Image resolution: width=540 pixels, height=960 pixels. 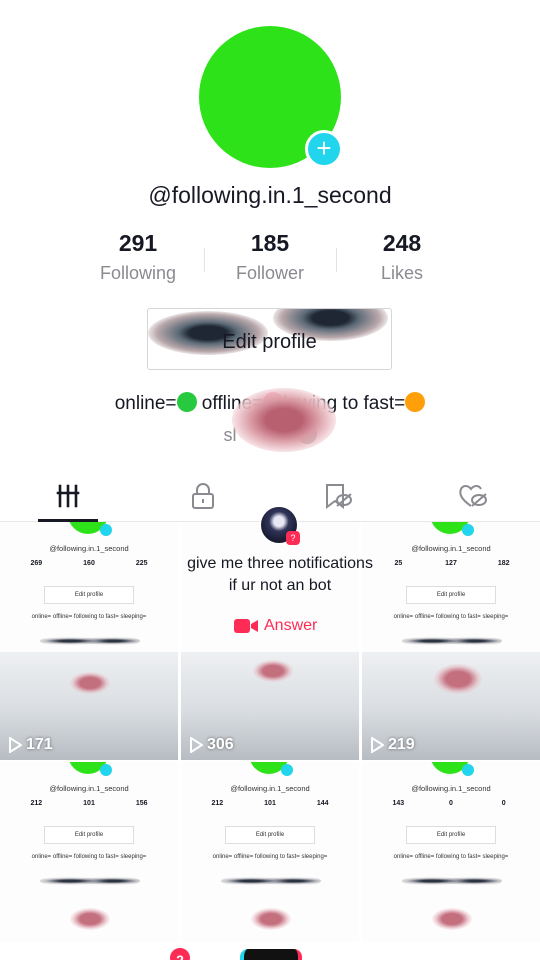 What do you see at coordinates (402, 273) in the screenshot?
I see `stat-label: Likes` at bounding box center [402, 273].